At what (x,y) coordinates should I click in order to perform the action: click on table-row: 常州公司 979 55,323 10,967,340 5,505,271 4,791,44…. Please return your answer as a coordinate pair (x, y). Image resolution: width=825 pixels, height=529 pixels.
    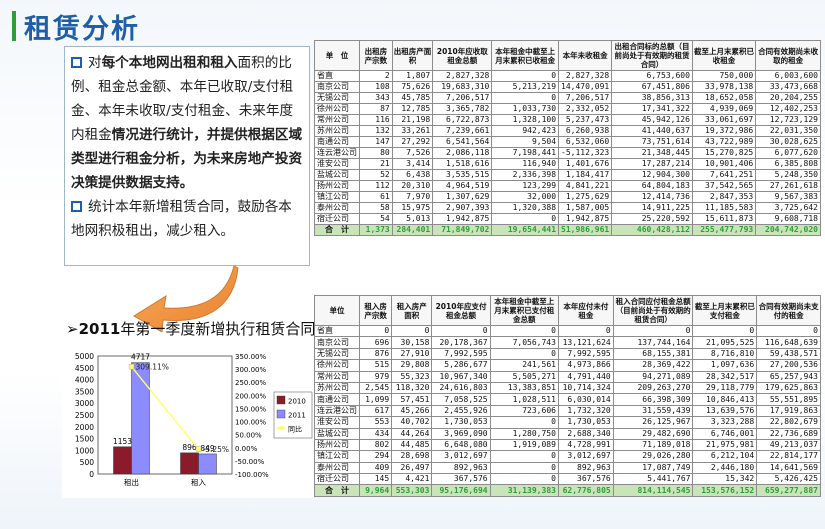
    Looking at the image, I should click on (567, 376).